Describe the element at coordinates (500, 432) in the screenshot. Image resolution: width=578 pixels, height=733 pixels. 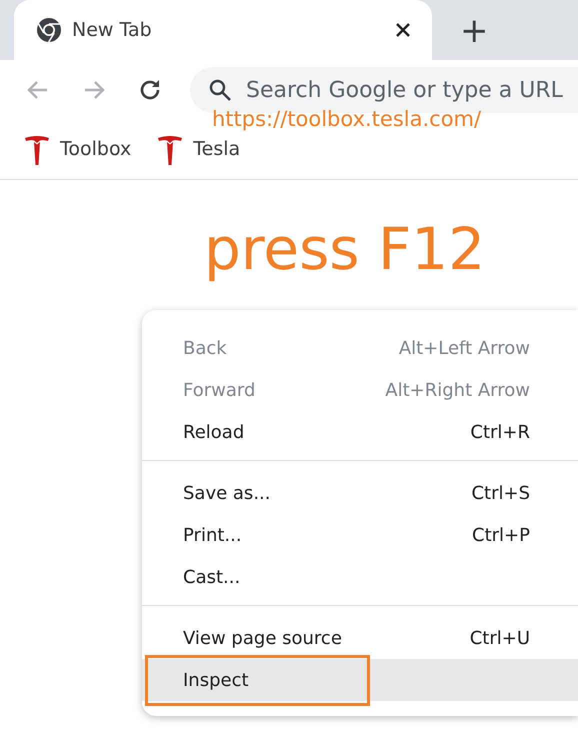
I see `shortcut-text: Ctrl+R` at that location.